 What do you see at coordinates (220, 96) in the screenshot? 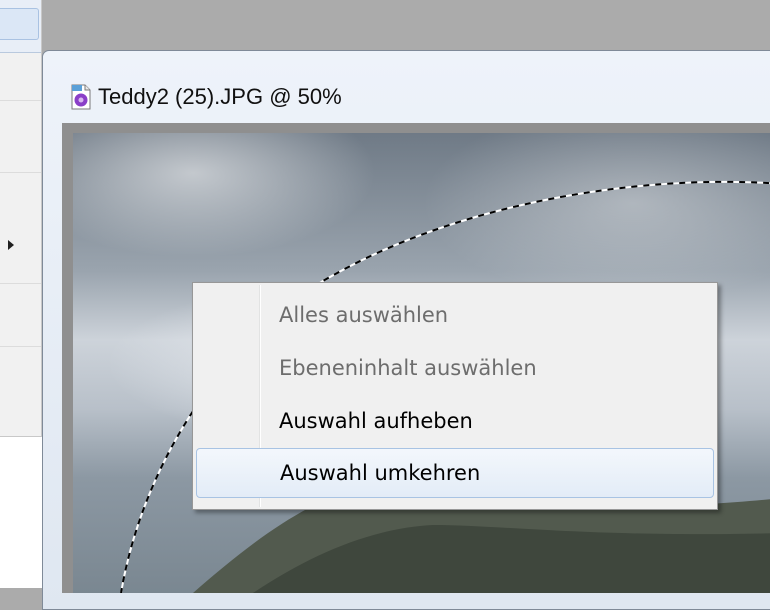
I see `document-title: Teddy2 (25).JPG @ 50%` at bounding box center [220, 96].